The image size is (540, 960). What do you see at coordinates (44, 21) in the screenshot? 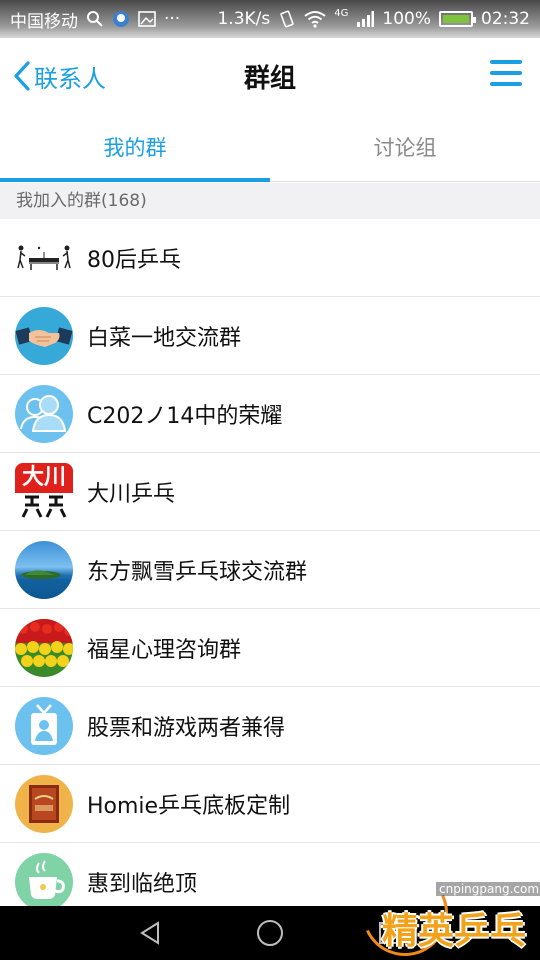
I see `carrier-label: 中国移动` at bounding box center [44, 21].